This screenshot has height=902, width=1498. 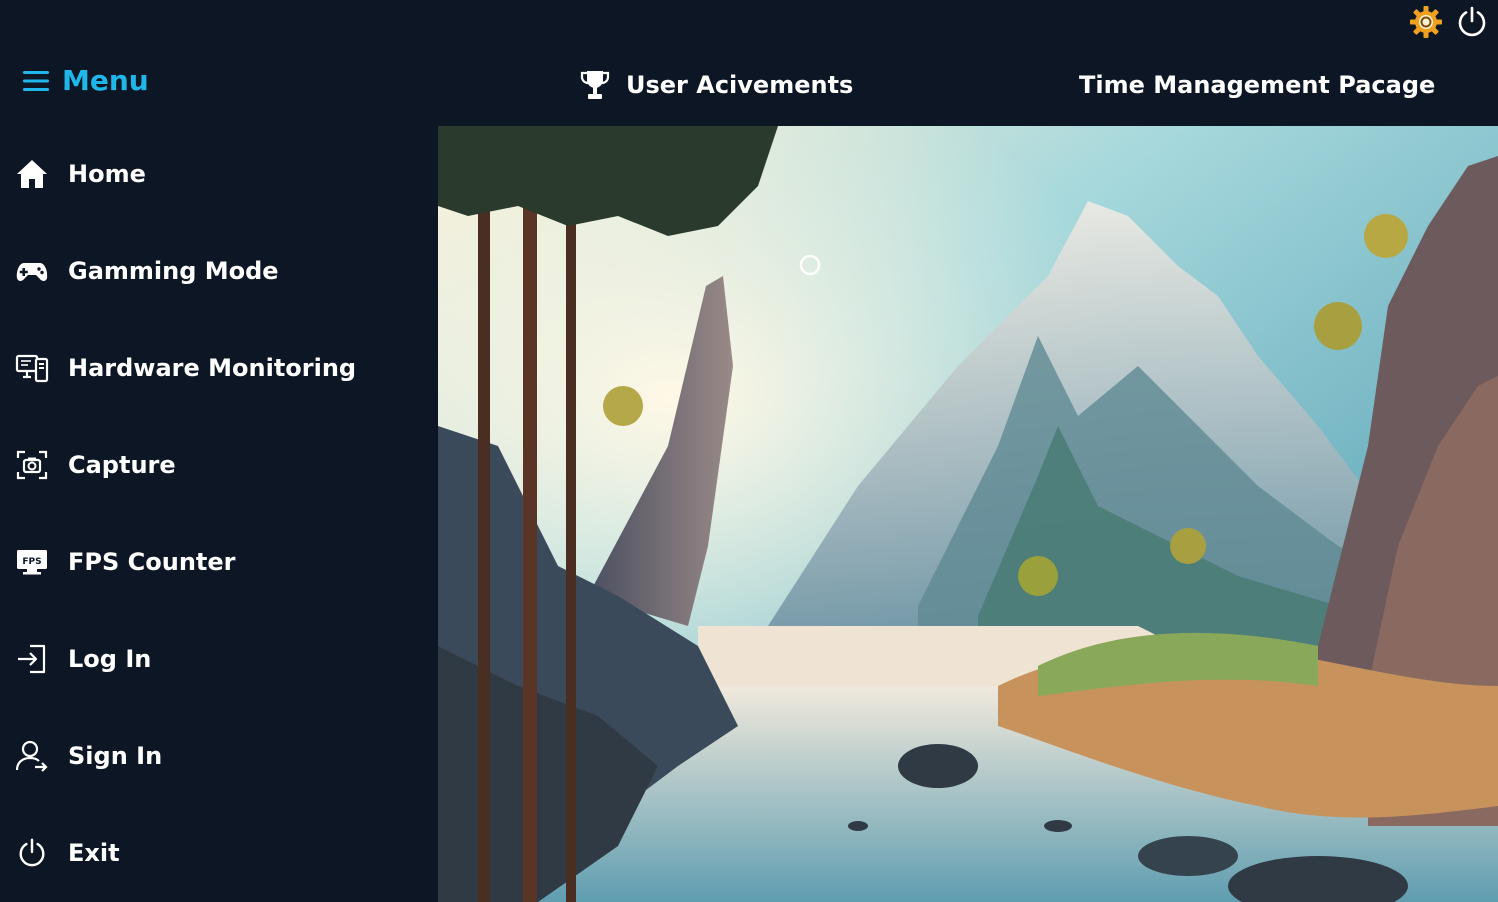 I want to click on sidebar-item-fps-counter: FPS FPS Counter, so click(x=214, y=562).